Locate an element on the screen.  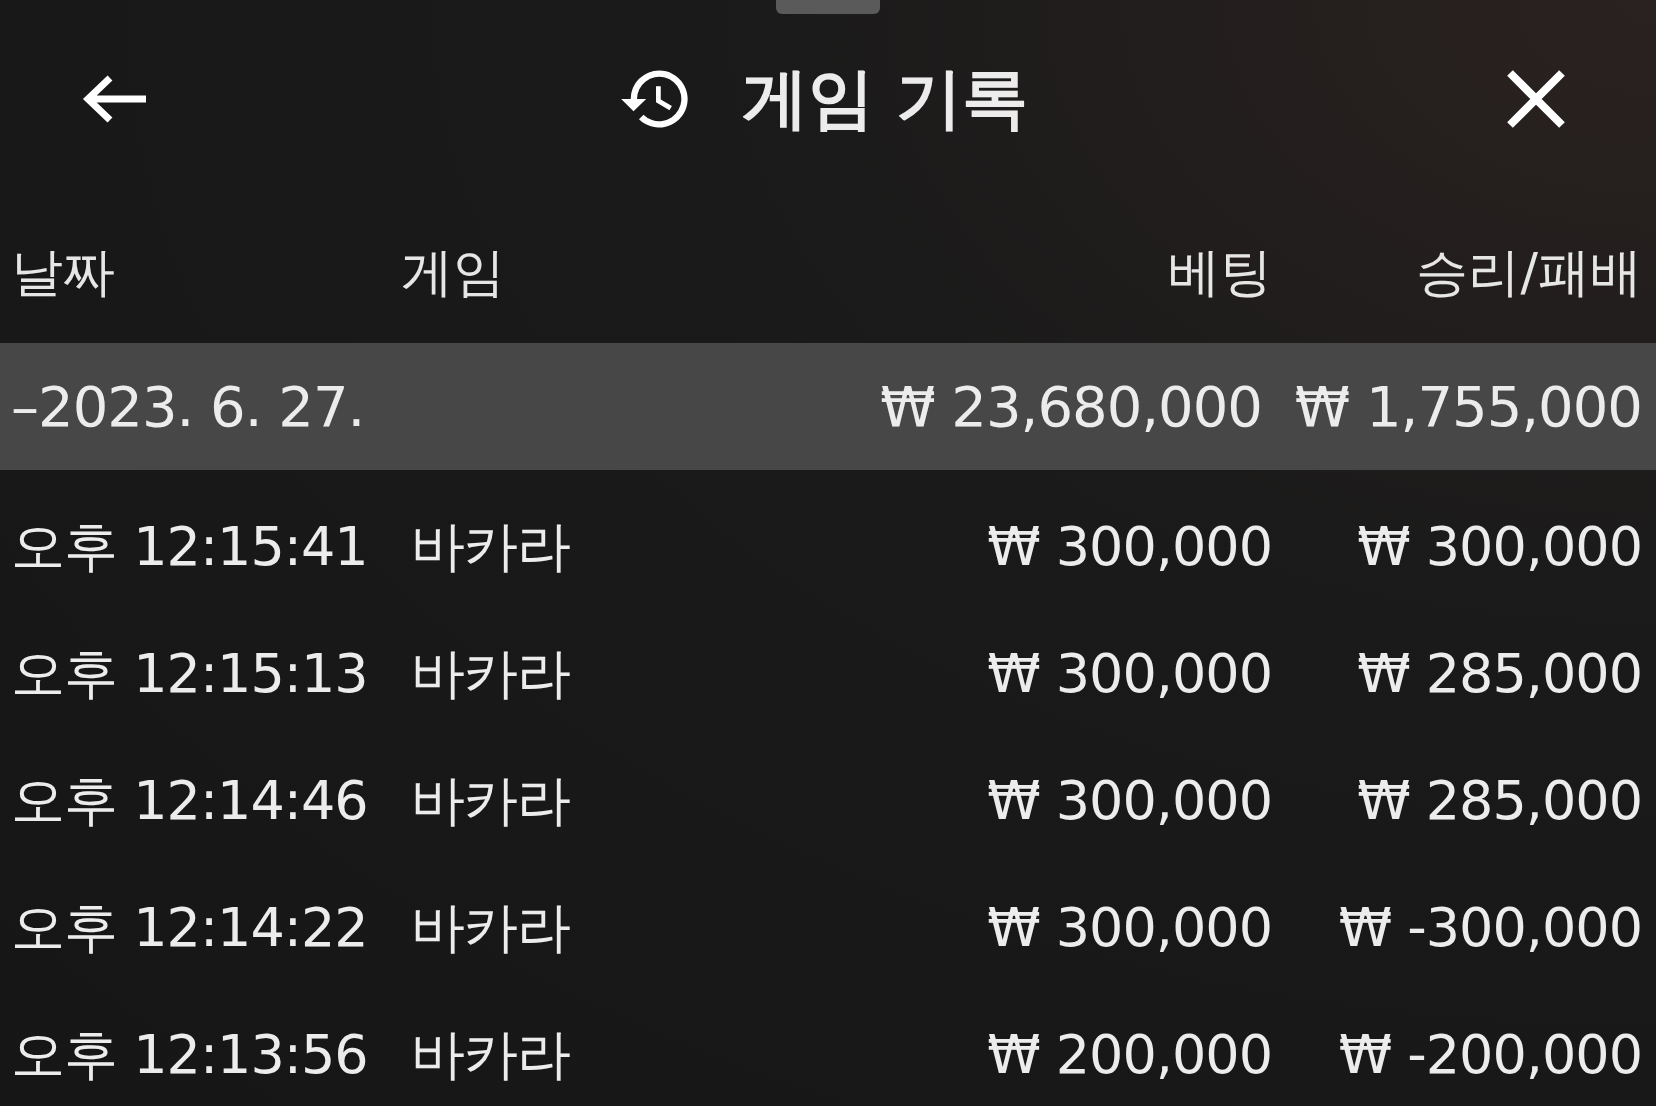
group-result-total: ₩ 1,755,000 is located at coordinates (1467, 406).